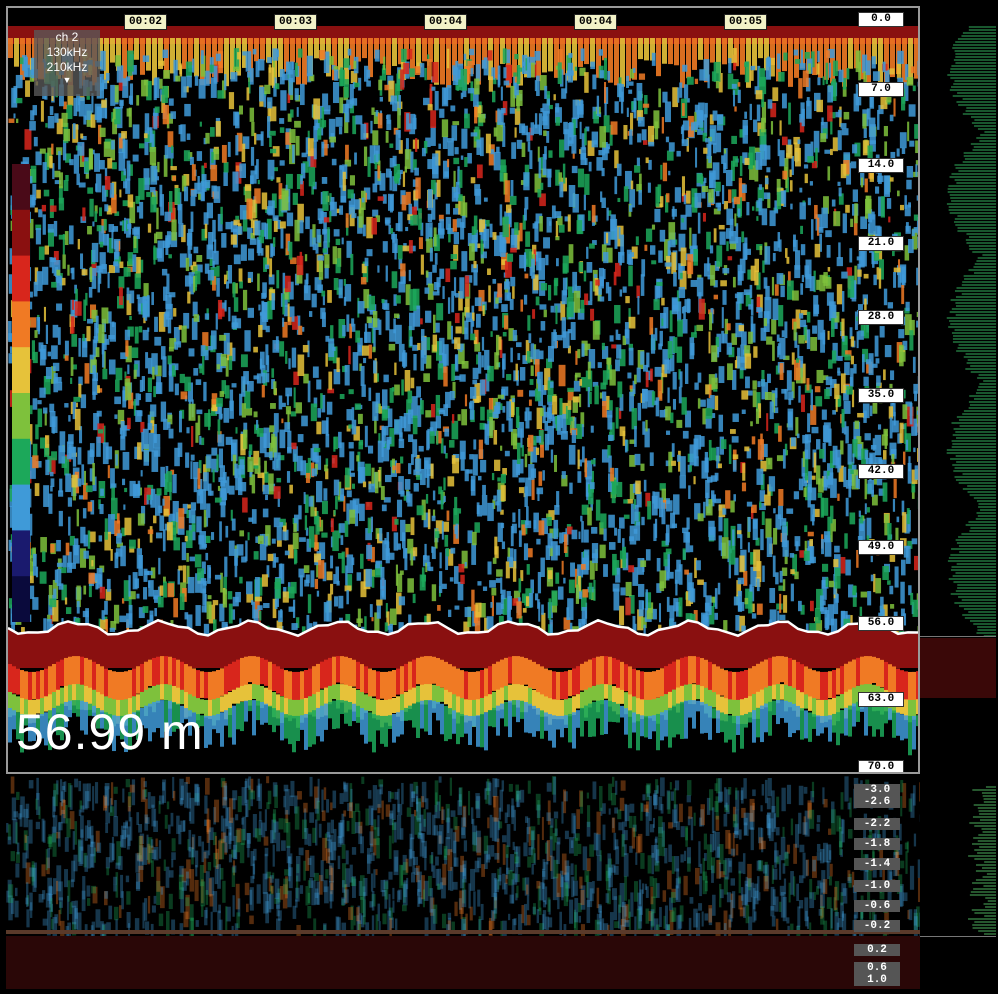 This screenshot has width=998, height=994. What do you see at coordinates (877, 906) in the screenshot?
I see `offset-tick-label: -0.6` at bounding box center [877, 906].